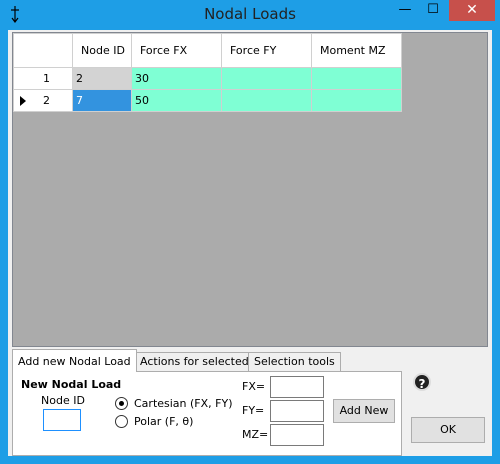 This screenshot has height=464, width=500. What do you see at coordinates (422, 382) in the screenshot?
I see `help-icon: ?` at bounding box center [422, 382].